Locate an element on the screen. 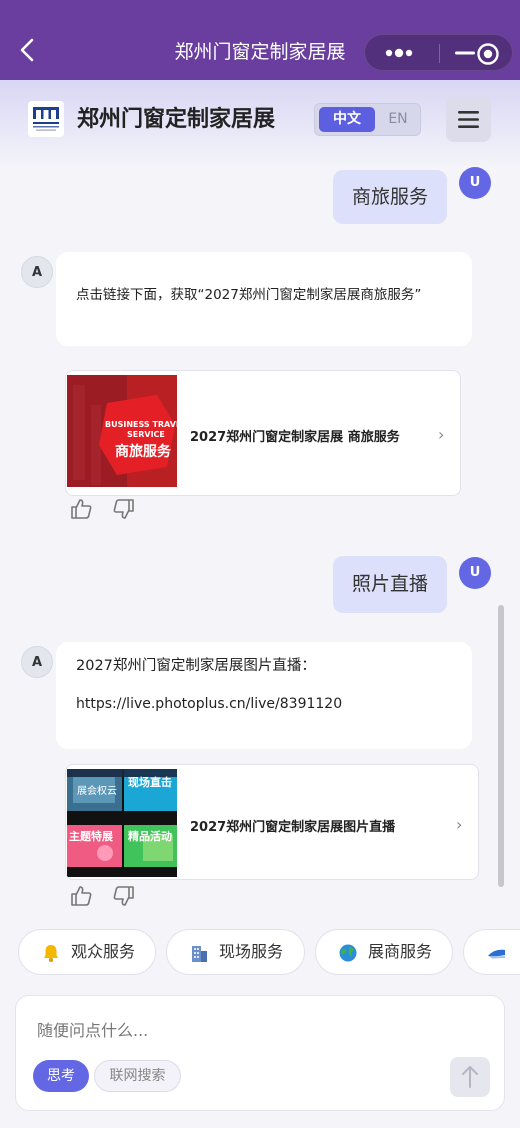 This screenshot has width=520, height=1128. chip-exhibitor-service: 展商服务 is located at coordinates (384, 952).